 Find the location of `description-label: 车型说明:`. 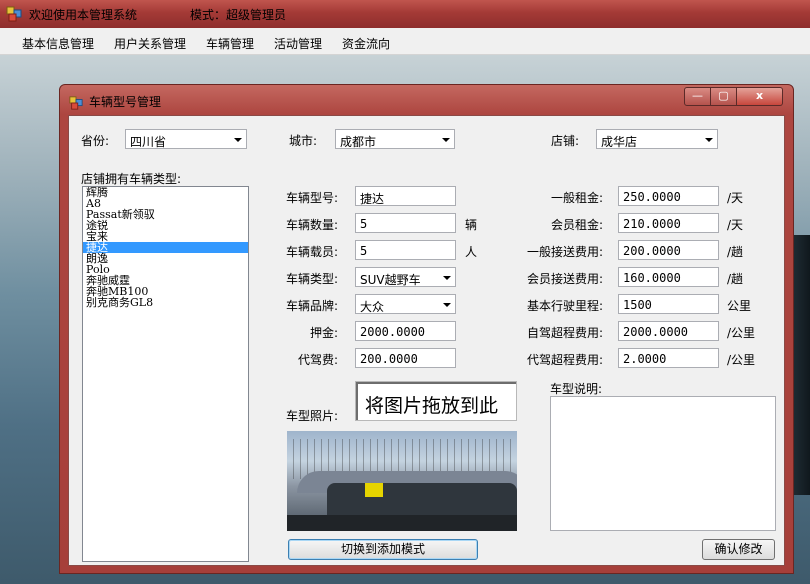

description-label: 车型说明: is located at coordinates (576, 389).